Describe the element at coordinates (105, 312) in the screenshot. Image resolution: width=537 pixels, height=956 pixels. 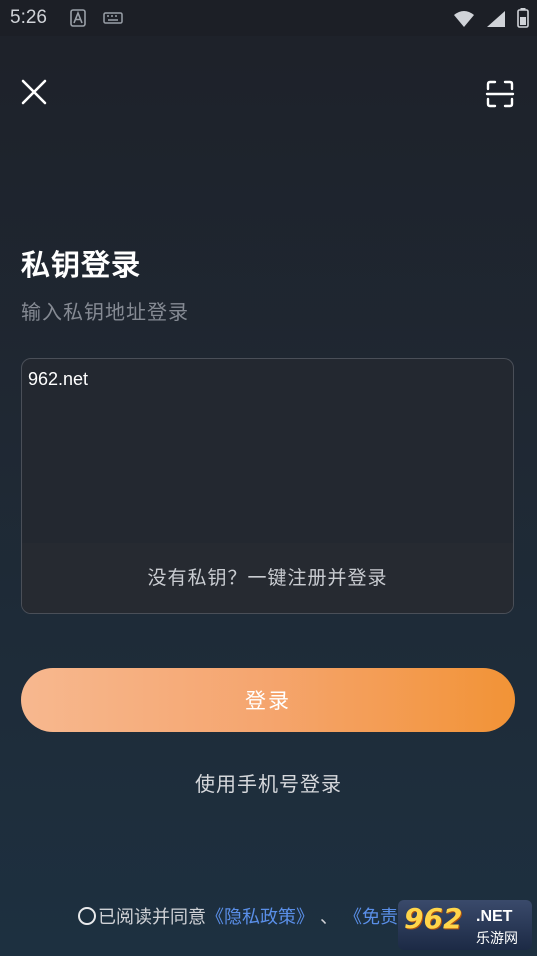
I see `page-subtitle: 输入私钥地址登录` at that location.